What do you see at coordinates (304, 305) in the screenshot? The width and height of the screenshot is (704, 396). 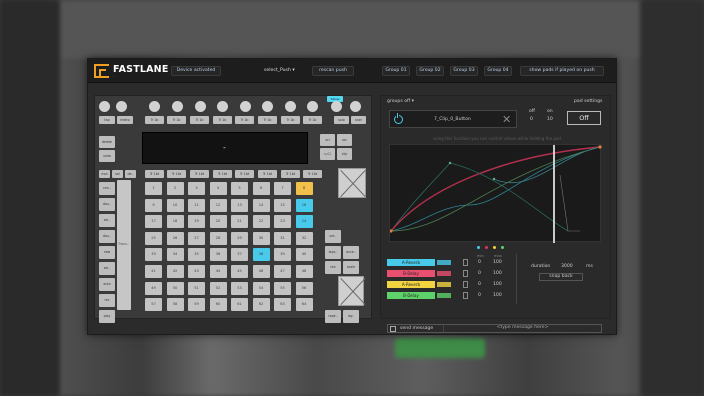 I see `pad-64: 64` at bounding box center [304, 305].